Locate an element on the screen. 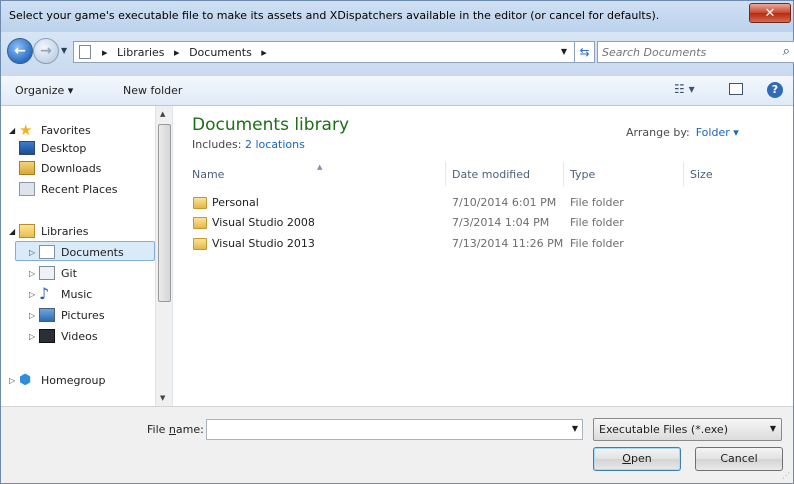 The image size is (794, 484). file-type-filter: Executable Files (*.exe) ▼ is located at coordinates (687, 429).